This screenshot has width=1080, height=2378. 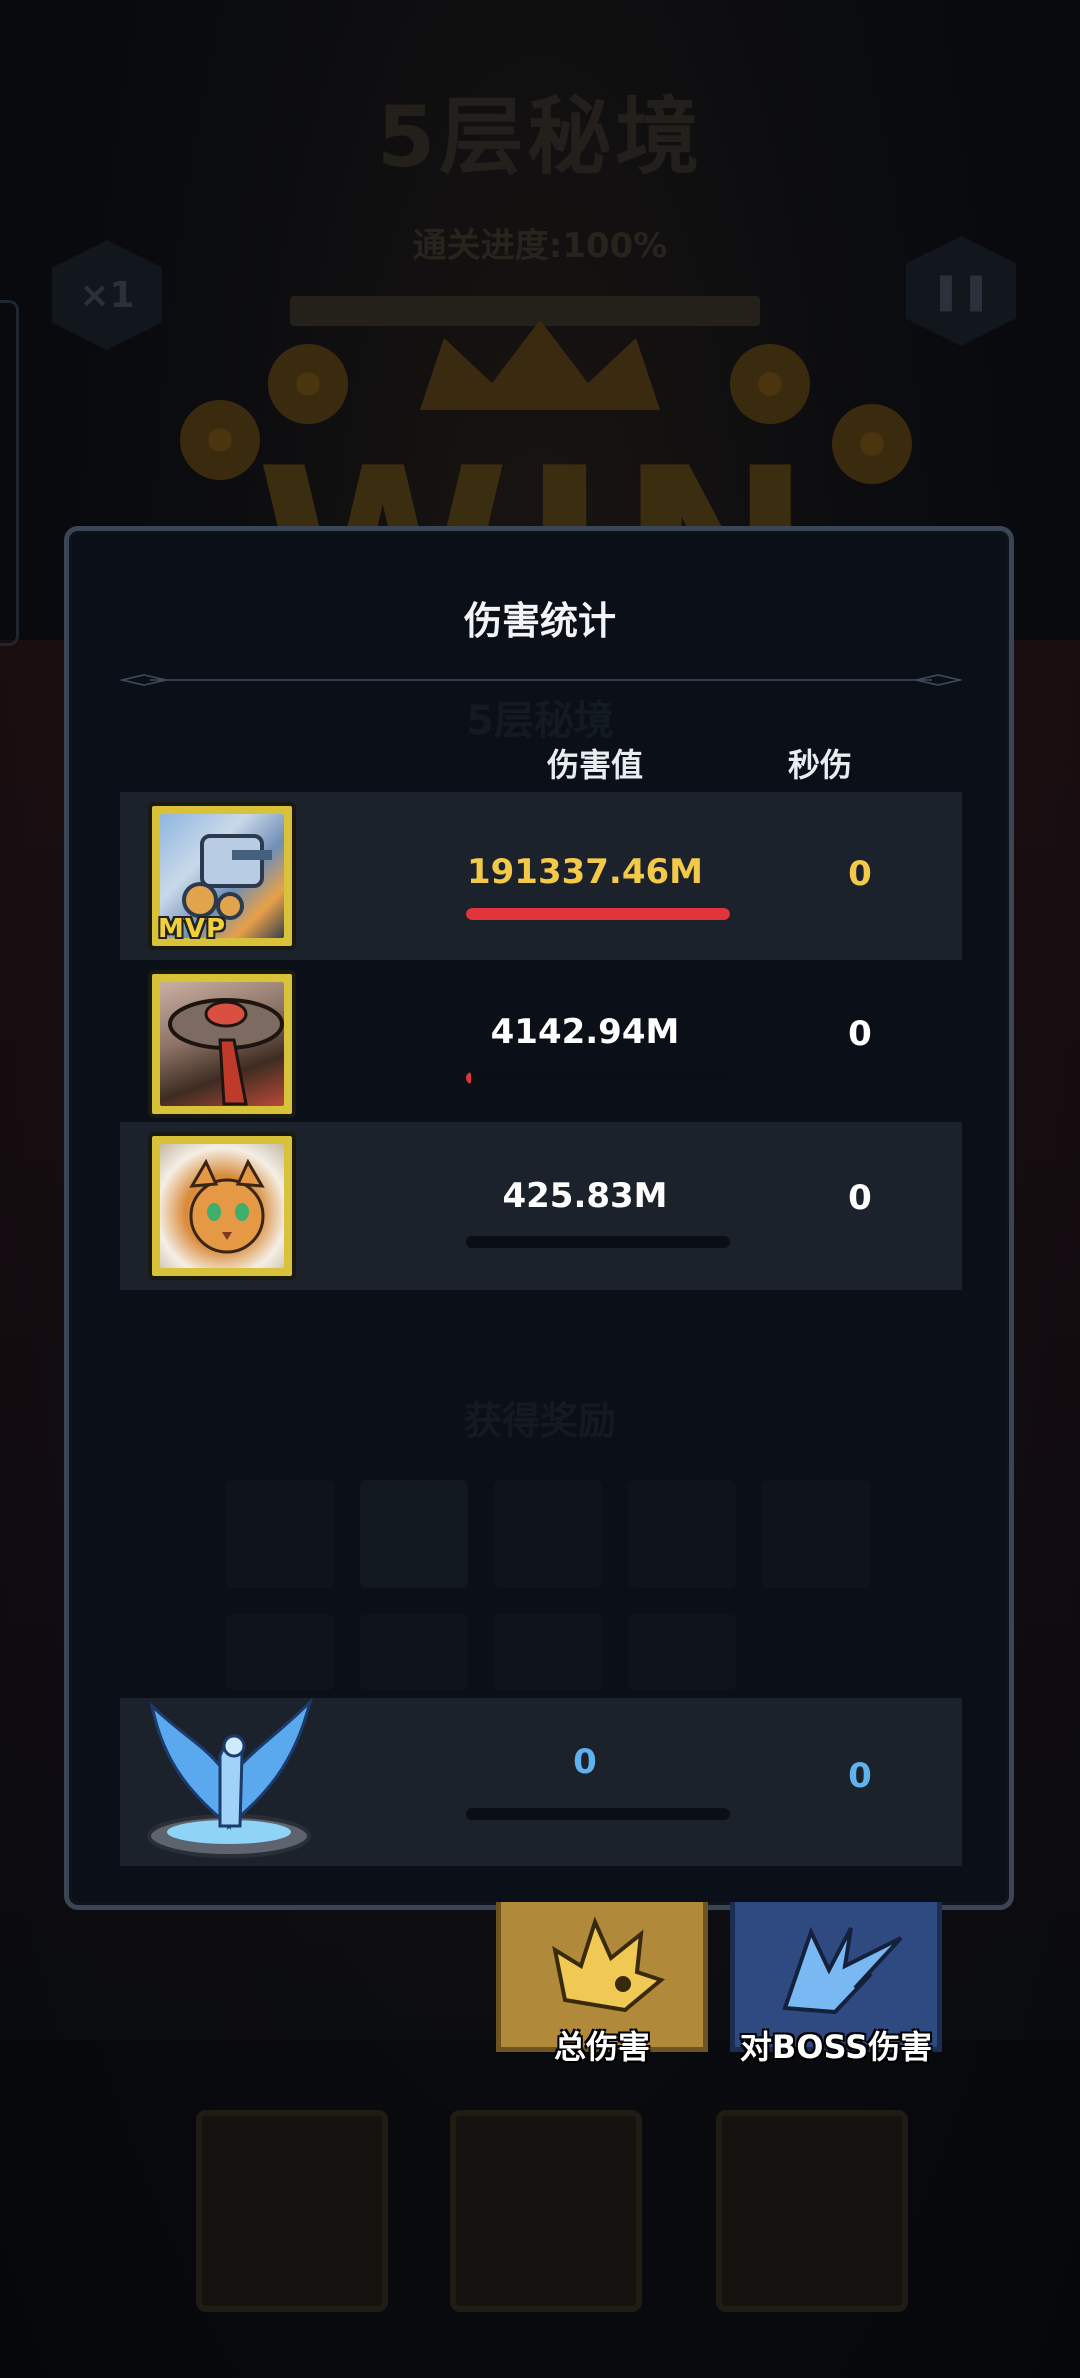 I want to click on ice-phoenix-pet-icon, so click(x=229, y=1771).